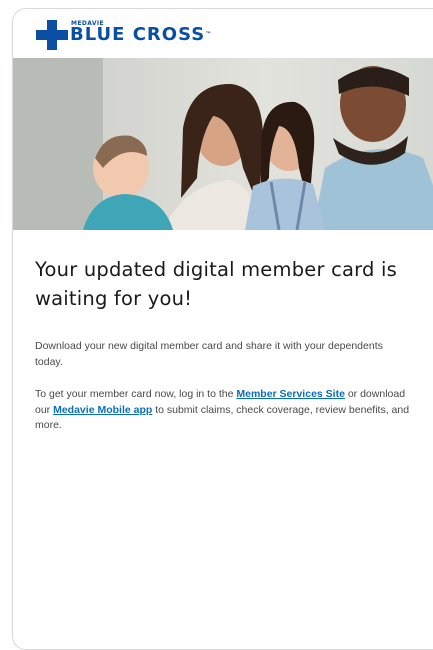  I want to click on logo-brand-name: BLUE CROSS™, so click(140, 35).